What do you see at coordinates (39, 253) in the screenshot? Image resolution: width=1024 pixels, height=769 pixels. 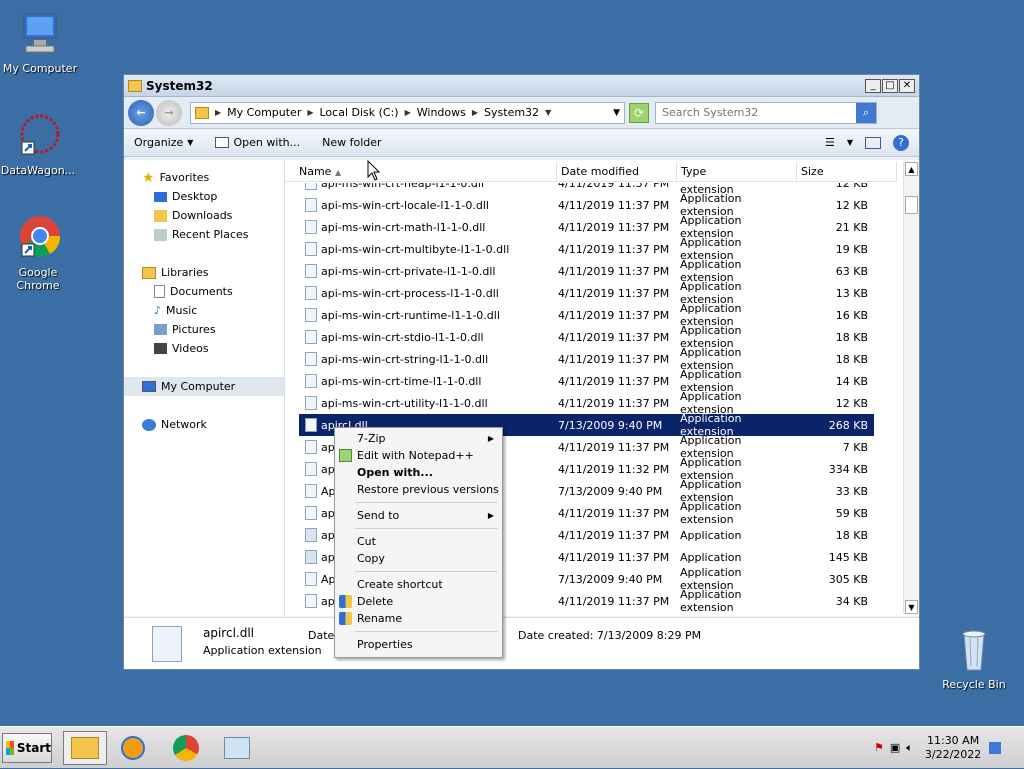 I see `desktop-icon-google-chrome: Google Chrome` at bounding box center [39, 253].